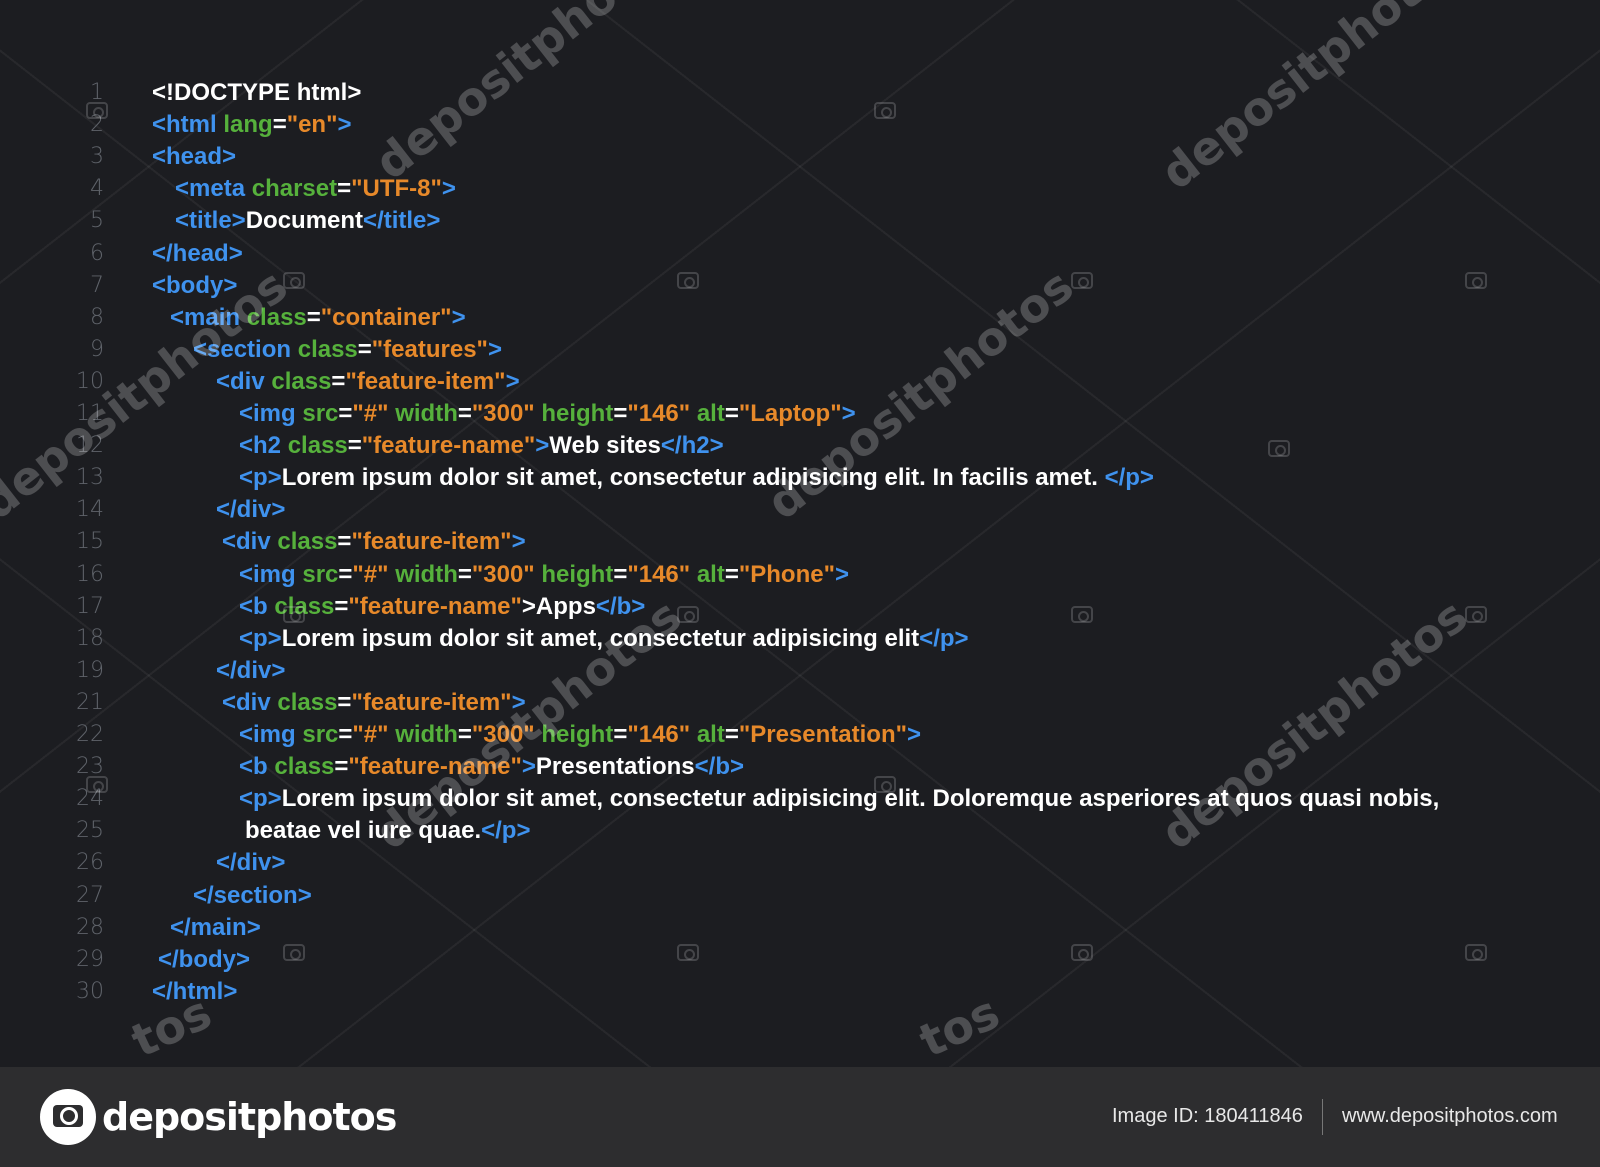 The width and height of the screenshot is (1600, 1167). I want to click on code-token: alt, so click(710, 413).